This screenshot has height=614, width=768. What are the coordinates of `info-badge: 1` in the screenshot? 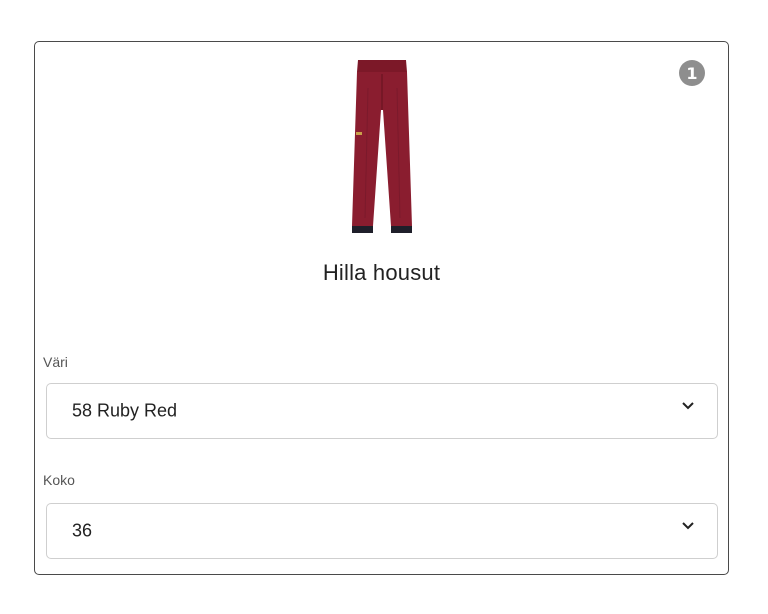 It's located at (692, 73).